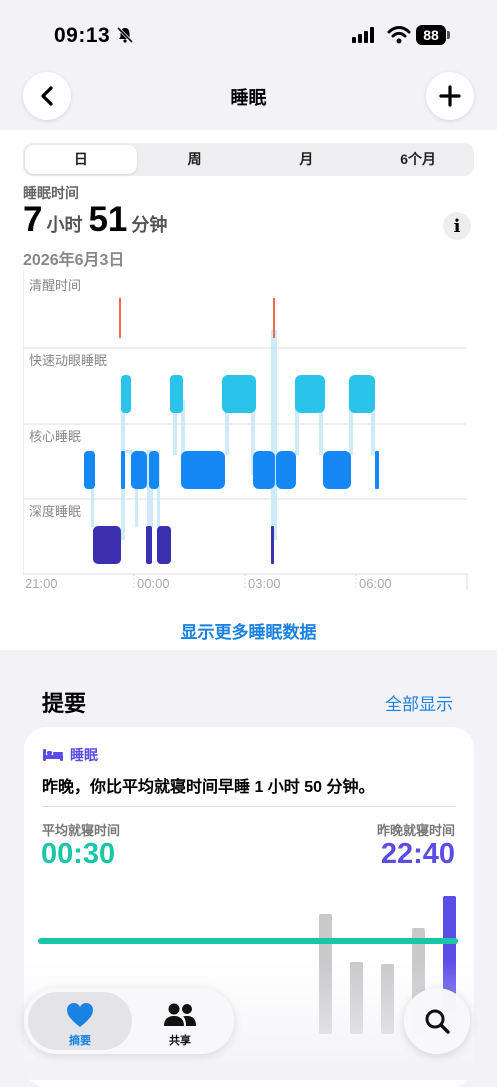 The image size is (497, 1087). What do you see at coordinates (78, 854) in the screenshot?
I see `avg-bedtime-value: 00:30` at bounding box center [78, 854].